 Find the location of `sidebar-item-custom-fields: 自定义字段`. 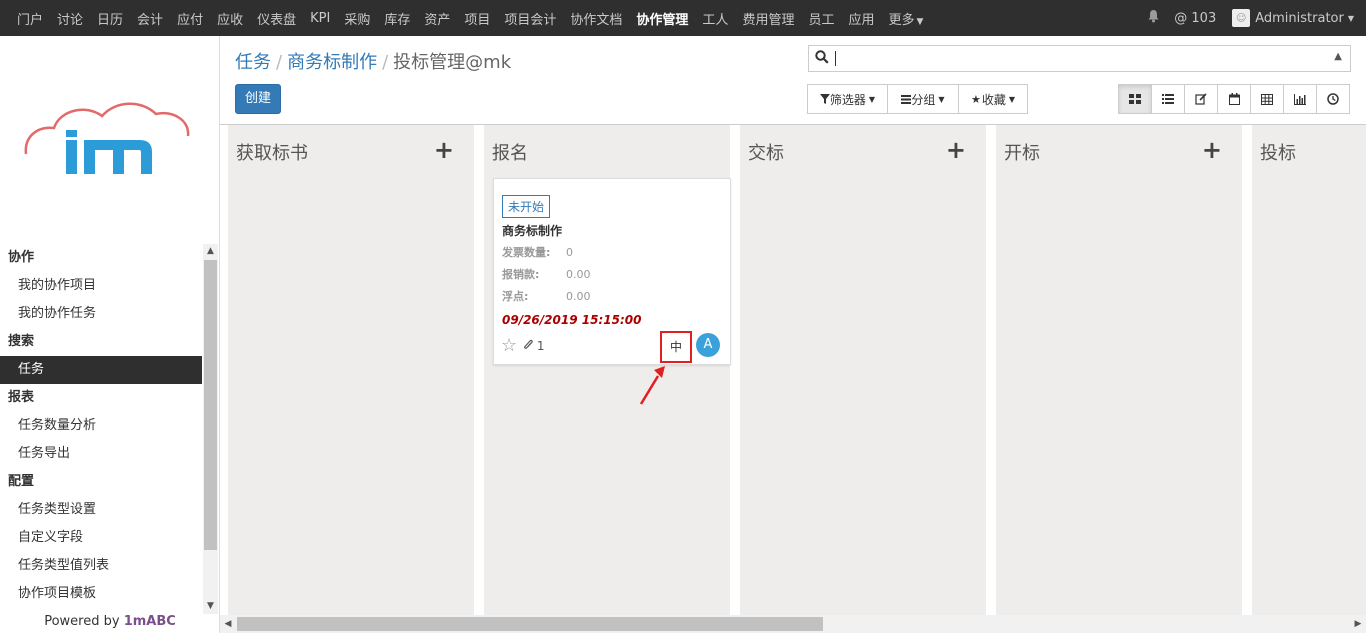

sidebar-item-custom-fields: 自定义字段 is located at coordinates (101, 538).